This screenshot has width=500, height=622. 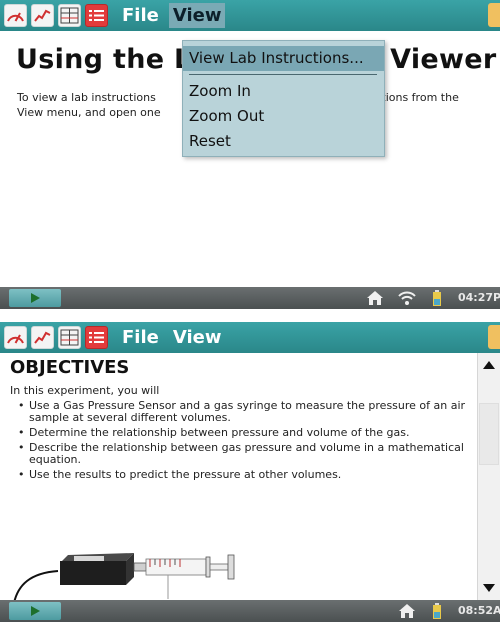 What do you see at coordinates (489, 434) in the screenshot?
I see `scroll-thumb` at bounding box center [489, 434].